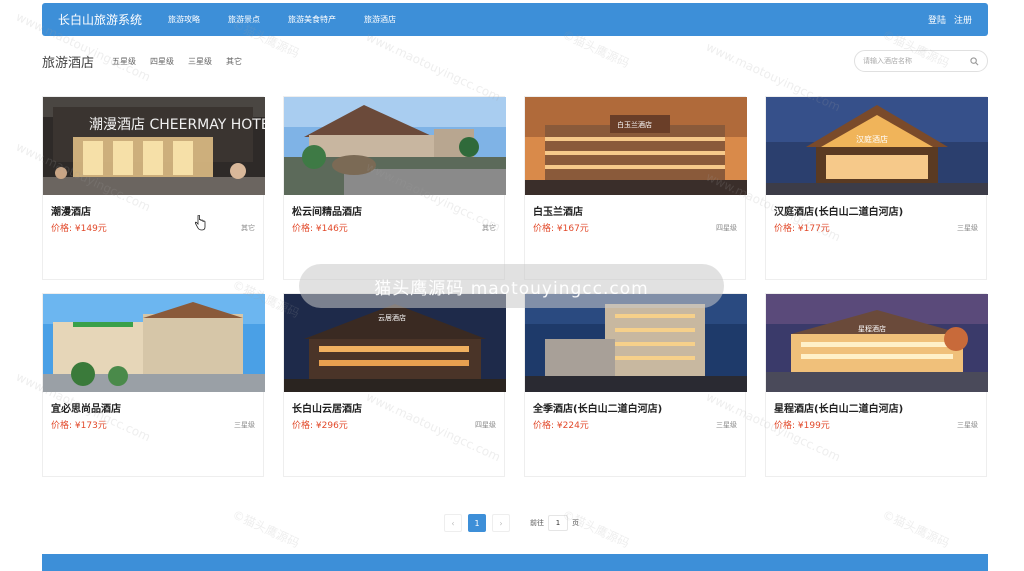 The width and height of the screenshot is (1024, 571). Describe the element at coordinates (876, 408) in the screenshot. I see `hotel-name: 星程酒店(长白山二道白河店)` at that location.